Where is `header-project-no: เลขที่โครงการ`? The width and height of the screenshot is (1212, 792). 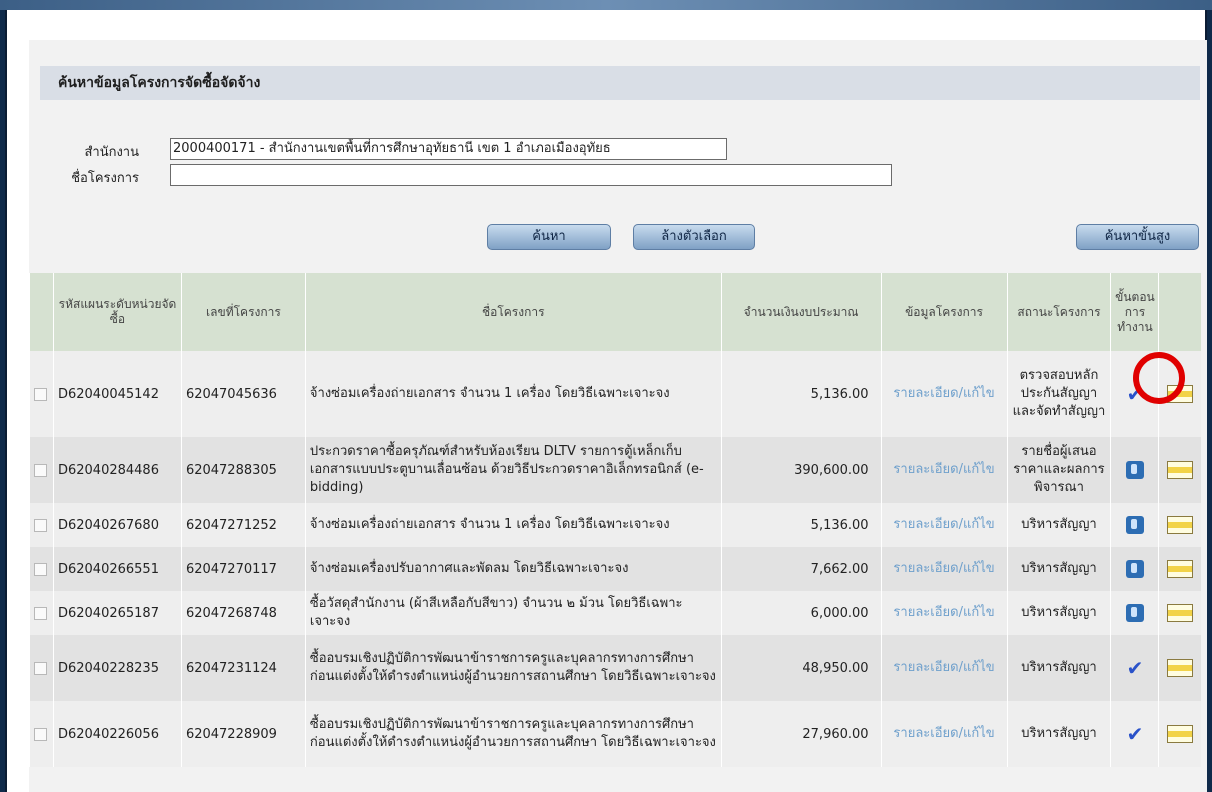
header-project-no: เลขที่โครงการ is located at coordinates (243, 312).